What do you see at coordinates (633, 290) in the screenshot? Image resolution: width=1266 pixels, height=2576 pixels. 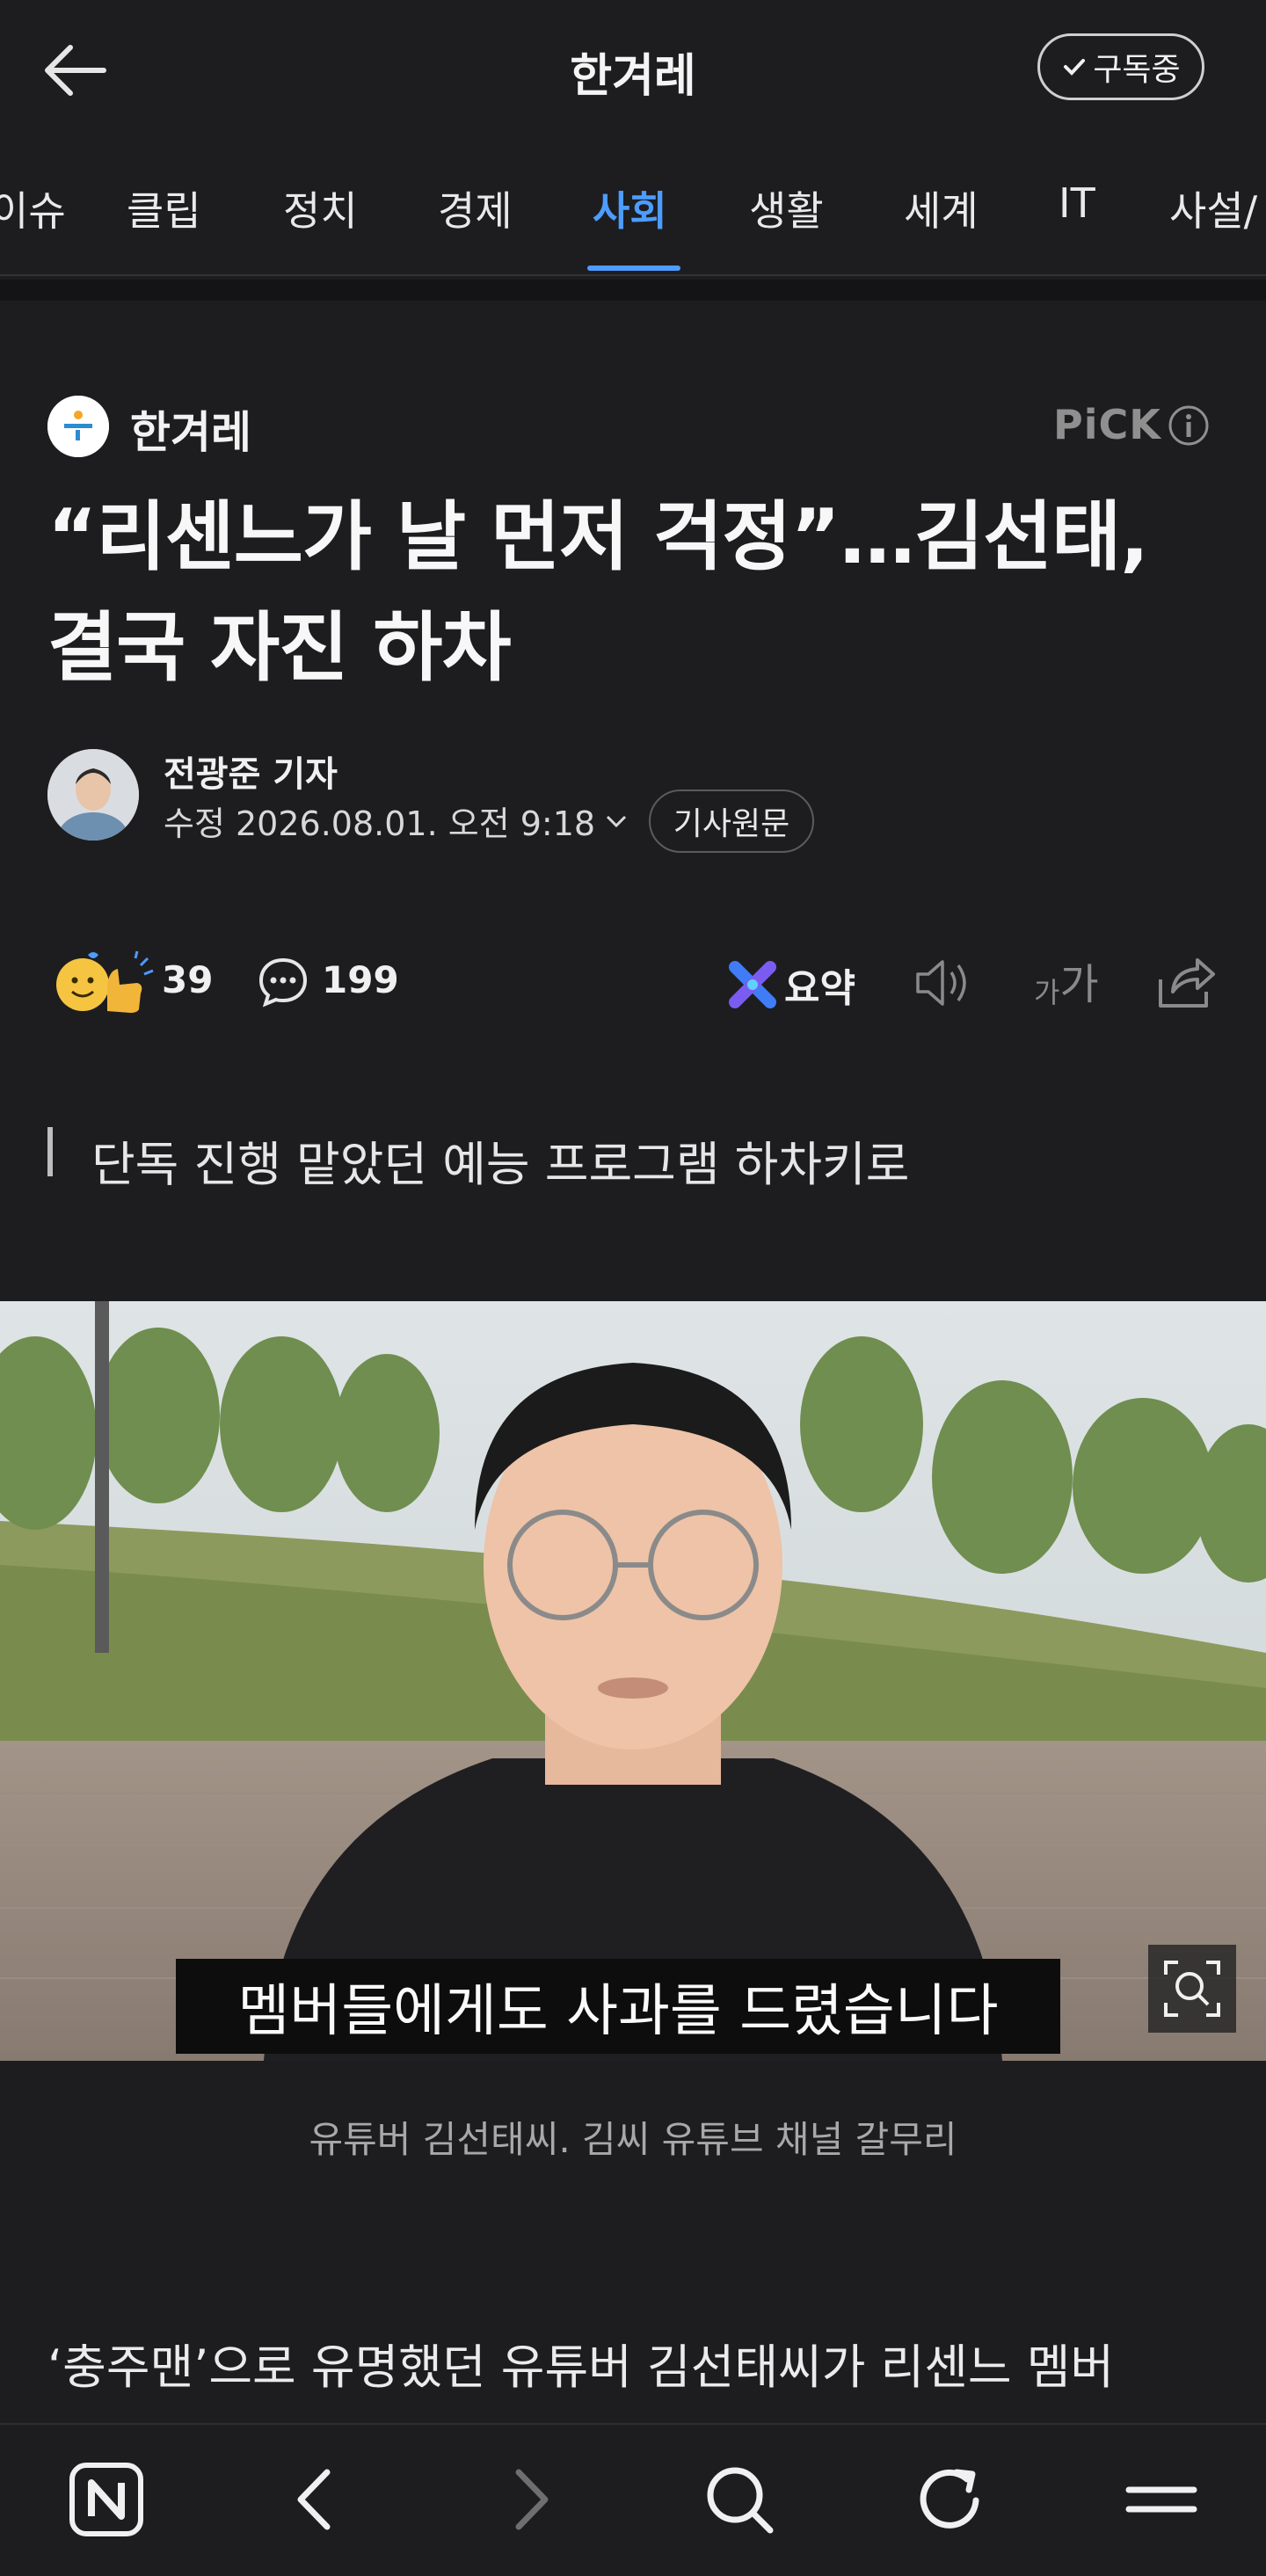 I see `section-gap` at bounding box center [633, 290].